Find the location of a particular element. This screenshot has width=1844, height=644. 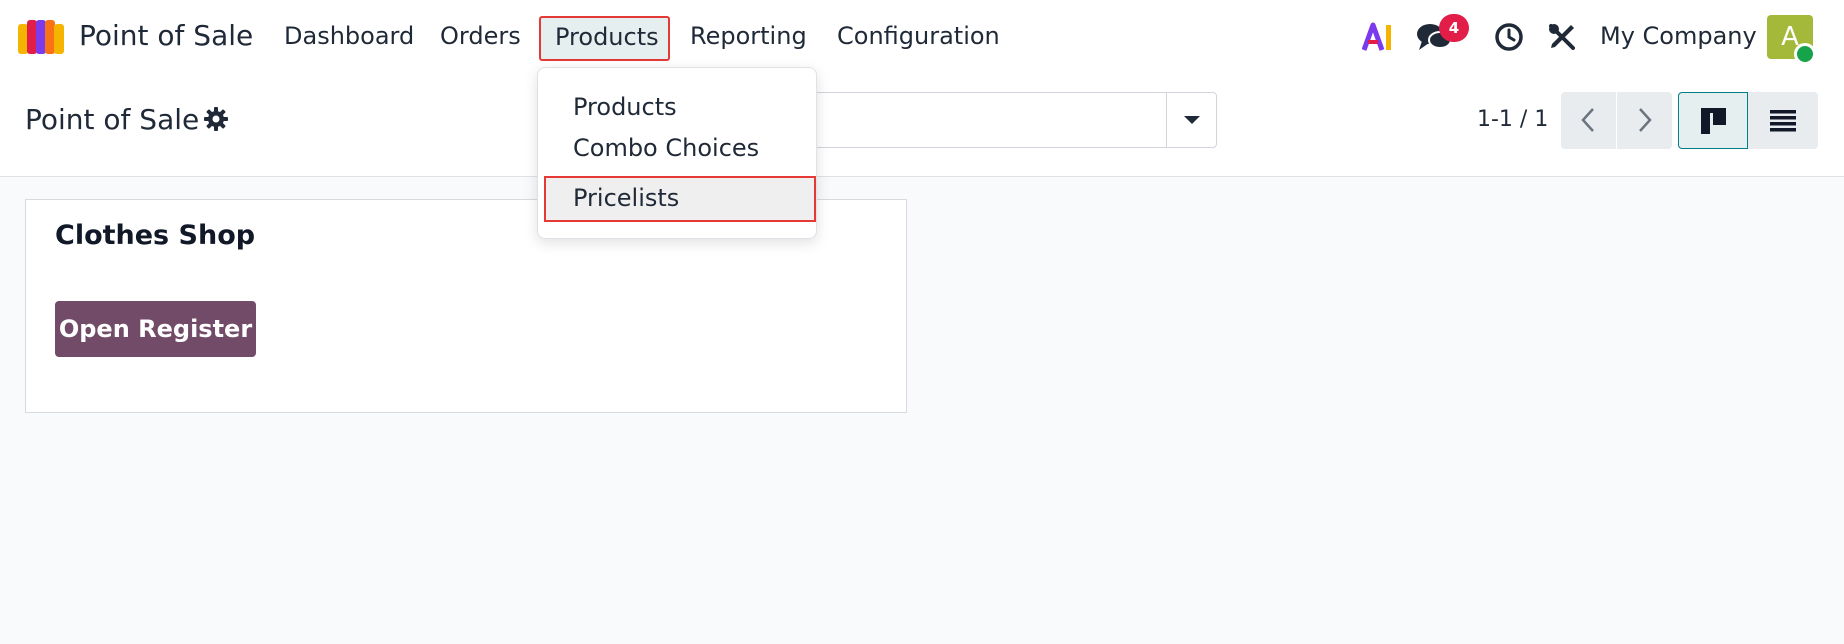

chevron-right-icon is located at coordinates (1645, 120).